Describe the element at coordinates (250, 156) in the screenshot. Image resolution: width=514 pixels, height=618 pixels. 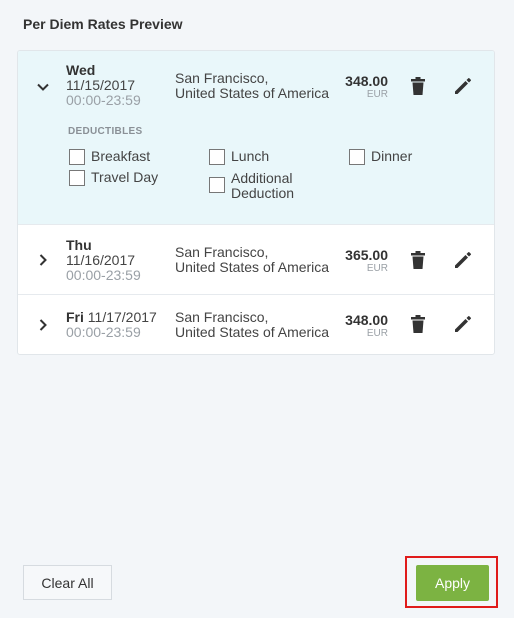
I see `checkbox-label: Lunch` at that location.